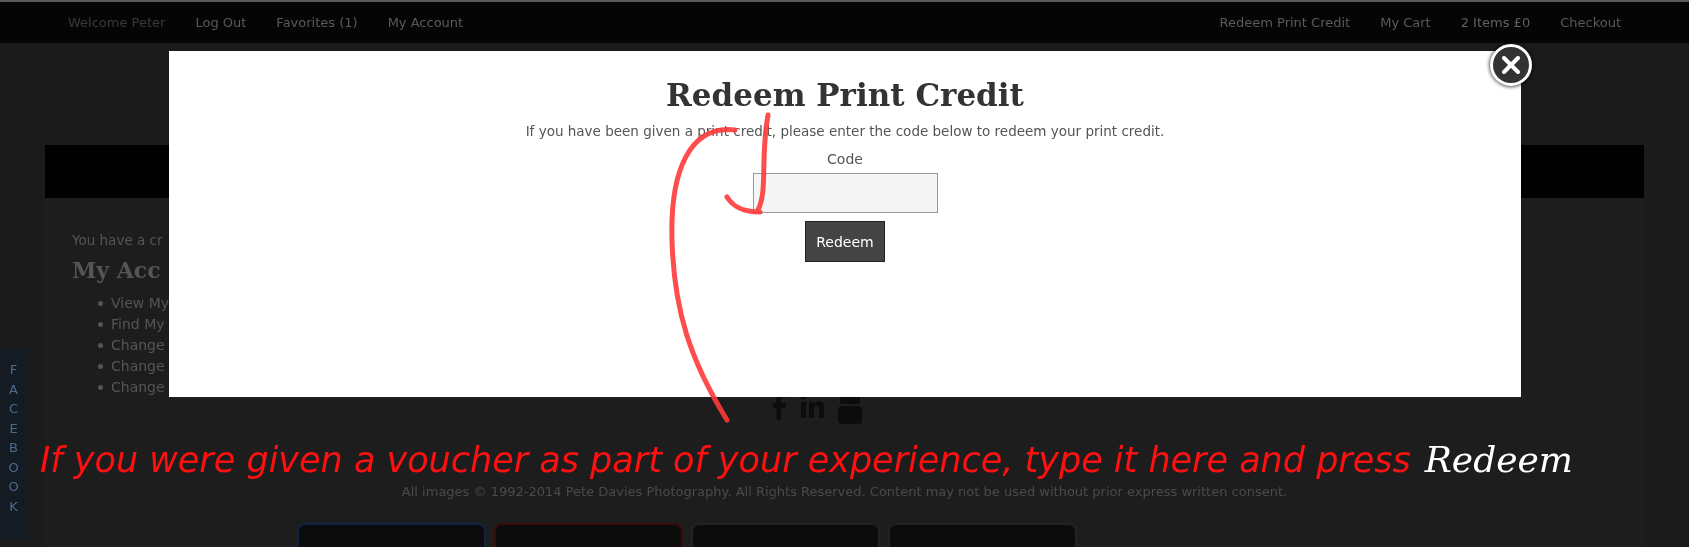  I want to click on close-icon, so click(1511, 65).